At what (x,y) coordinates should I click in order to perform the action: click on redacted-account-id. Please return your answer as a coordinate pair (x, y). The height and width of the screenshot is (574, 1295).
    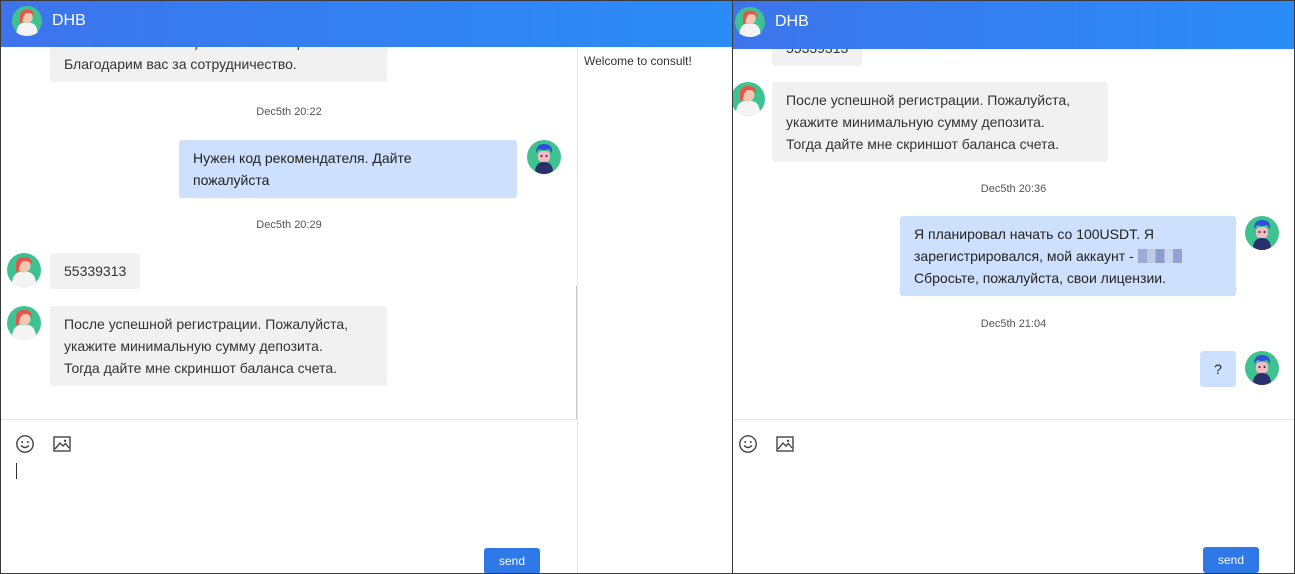
    Looking at the image, I should click on (1159, 256).